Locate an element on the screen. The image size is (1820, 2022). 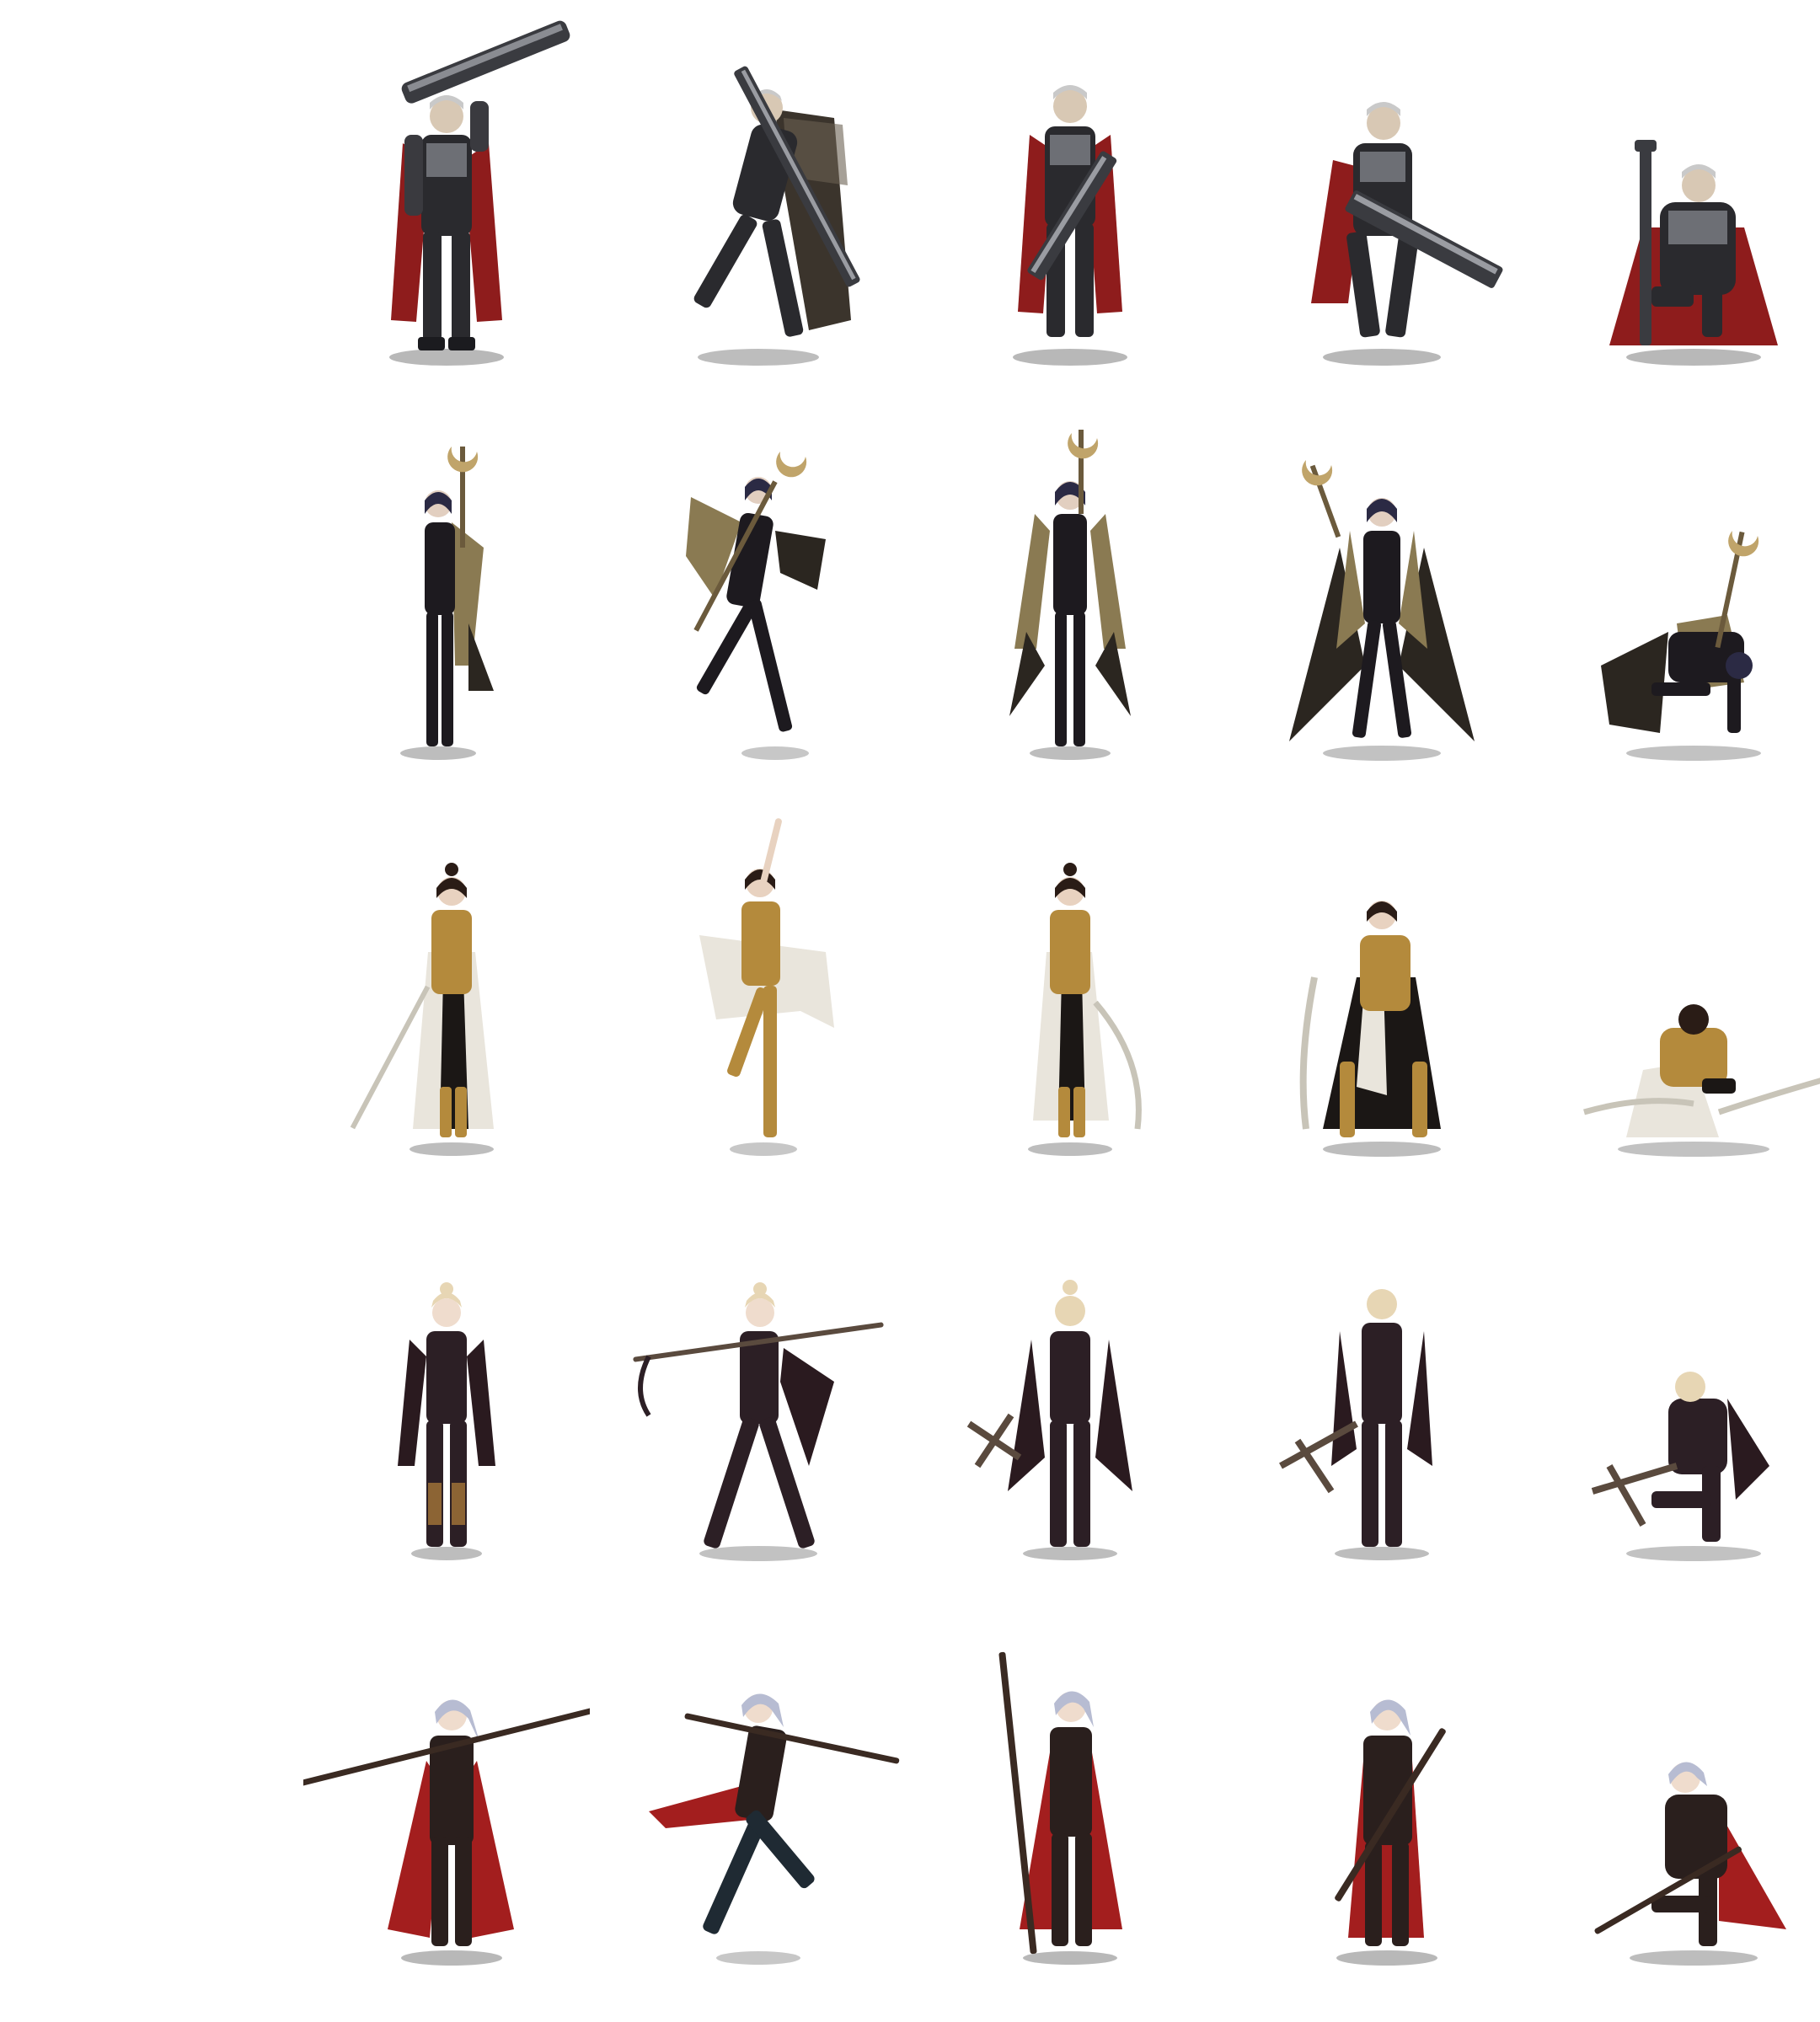
pose-archer-standing is located at coordinates (446, 1407).